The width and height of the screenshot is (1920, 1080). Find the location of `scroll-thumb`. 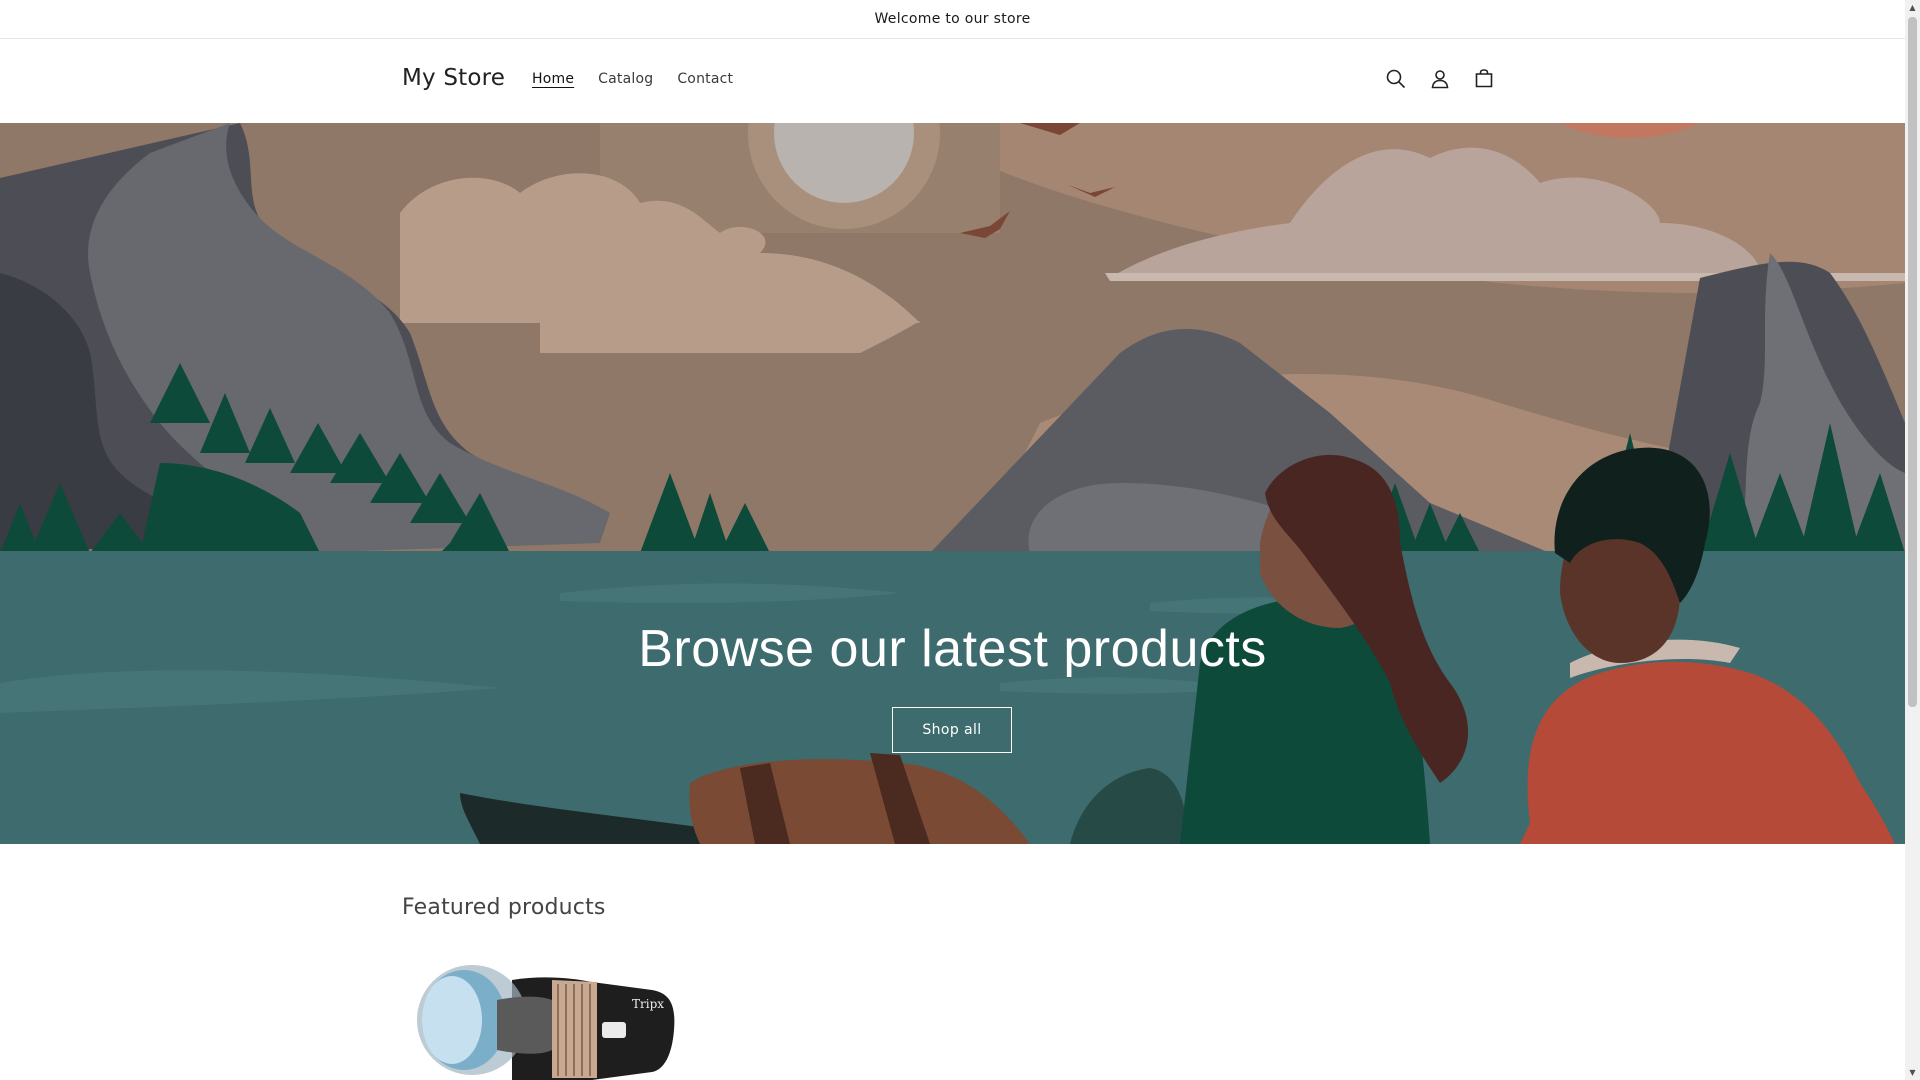

scroll-thumb is located at coordinates (1912, 362).